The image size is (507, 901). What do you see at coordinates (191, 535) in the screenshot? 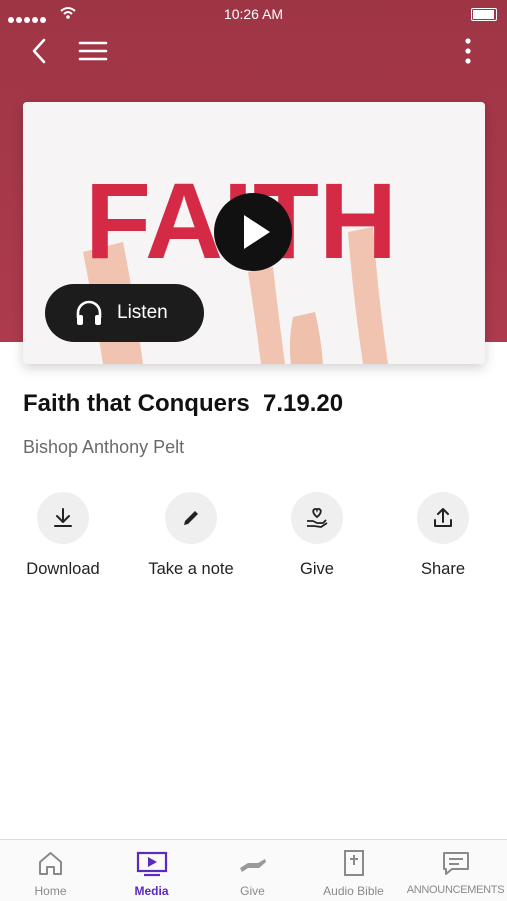
I see `take-a-note-button: Take a note` at bounding box center [191, 535].